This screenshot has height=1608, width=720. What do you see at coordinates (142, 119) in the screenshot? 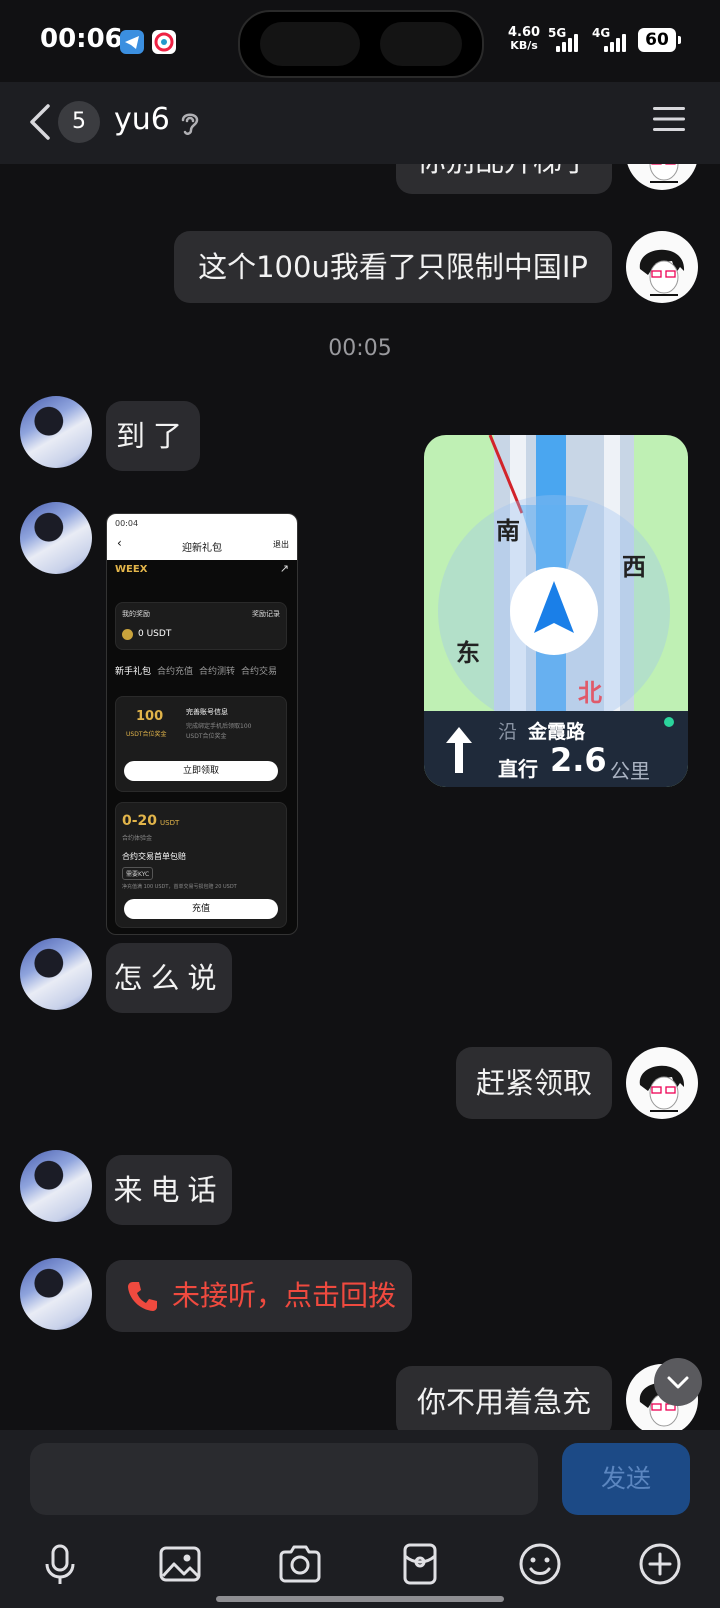
I see `chat-title: yu6` at bounding box center [142, 119].